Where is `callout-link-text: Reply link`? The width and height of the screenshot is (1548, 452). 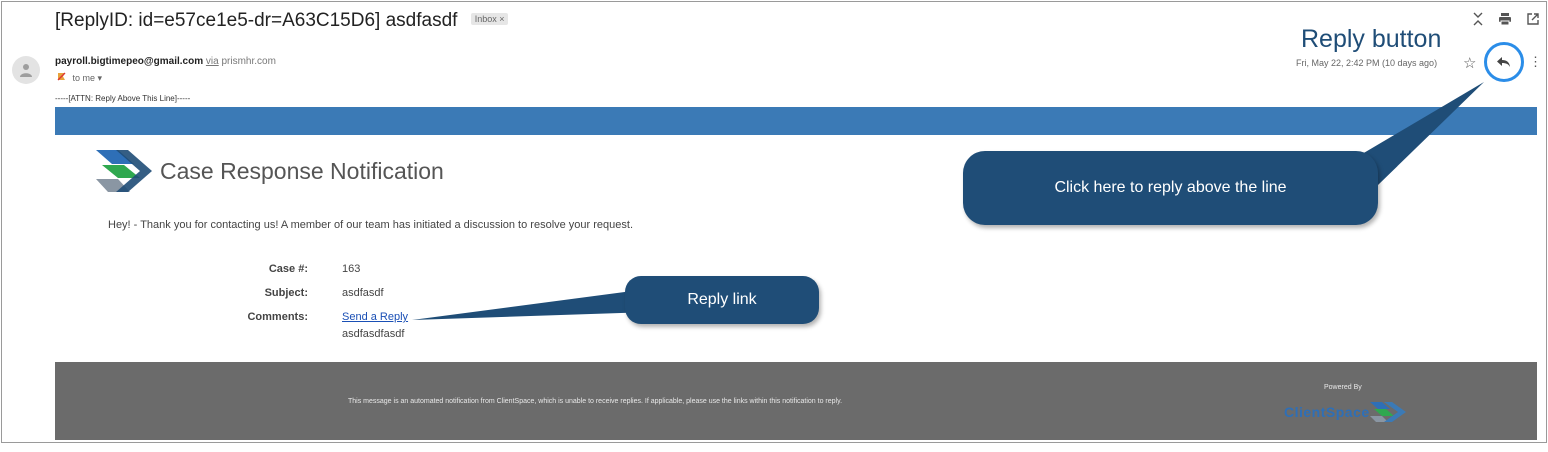 callout-link-text: Reply link is located at coordinates (722, 299).